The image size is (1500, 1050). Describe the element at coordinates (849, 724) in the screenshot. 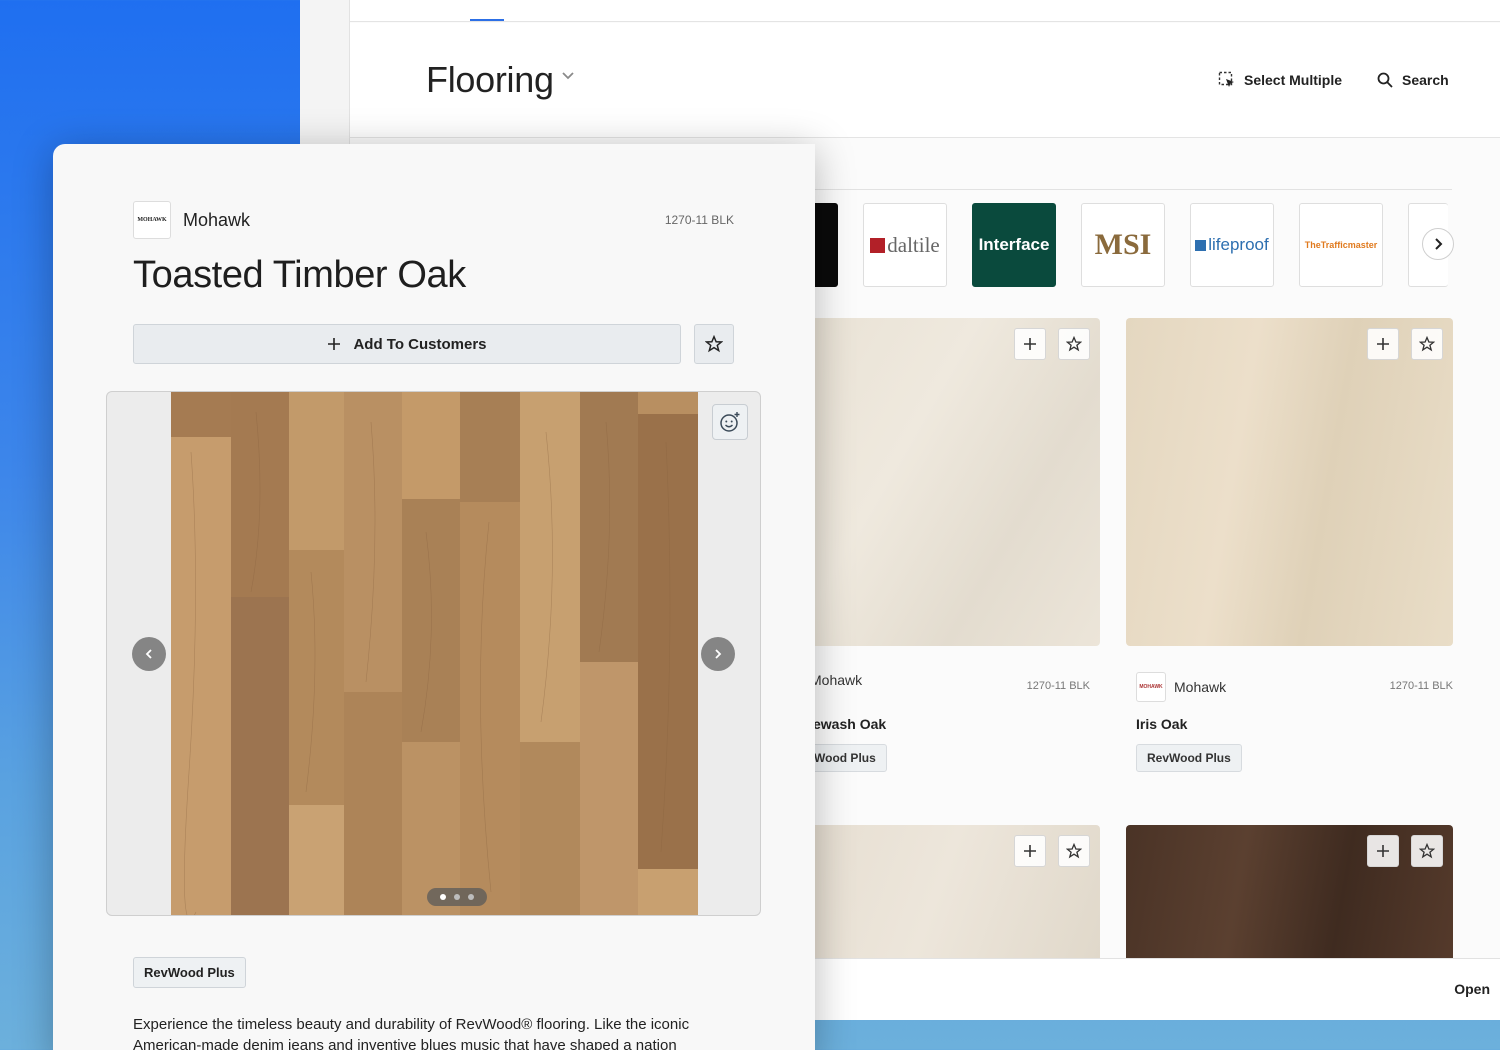

I see `tile-name: ewash Oak` at that location.